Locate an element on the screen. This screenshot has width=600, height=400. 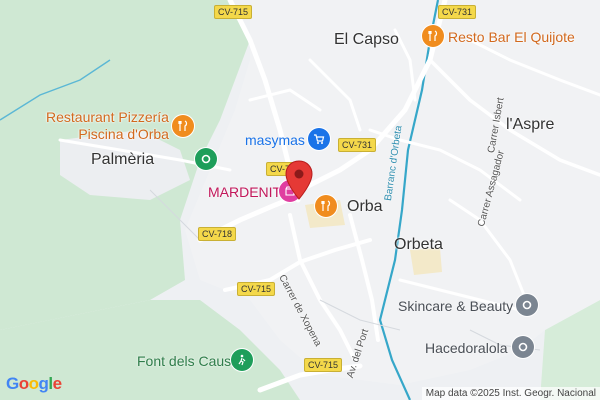
road-shield-cv715-mid: CV-715 is located at coordinates (256, 289).